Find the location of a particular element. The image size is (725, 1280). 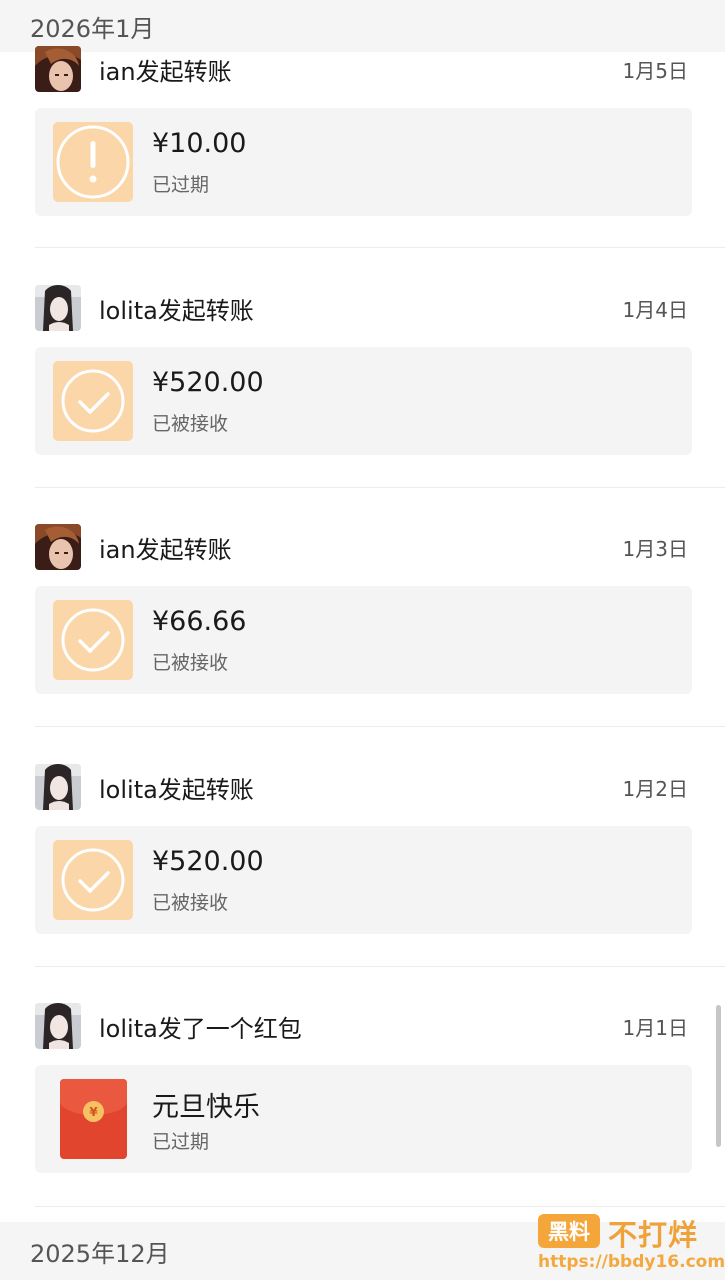

red-packet-status: 已过期 is located at coordinates (181, 1142).